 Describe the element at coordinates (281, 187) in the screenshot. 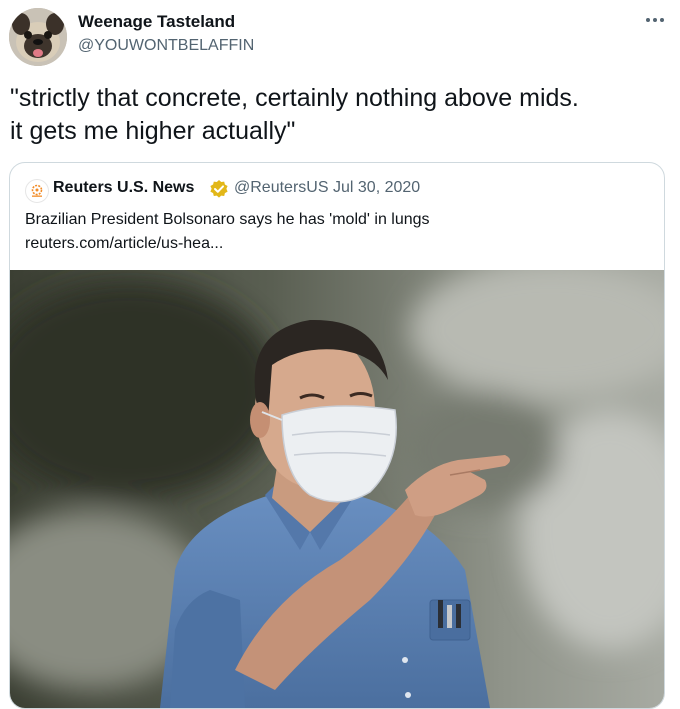

I see `quoted-author-handle: @ReutersUS` at that location.